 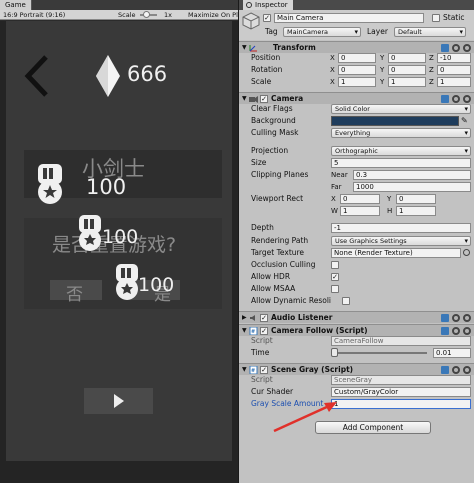 What do you see at coordinates (401, 151) in the screenshot?
I see `projection-dropdown: Orthographic` at bounding box center [401, 151].